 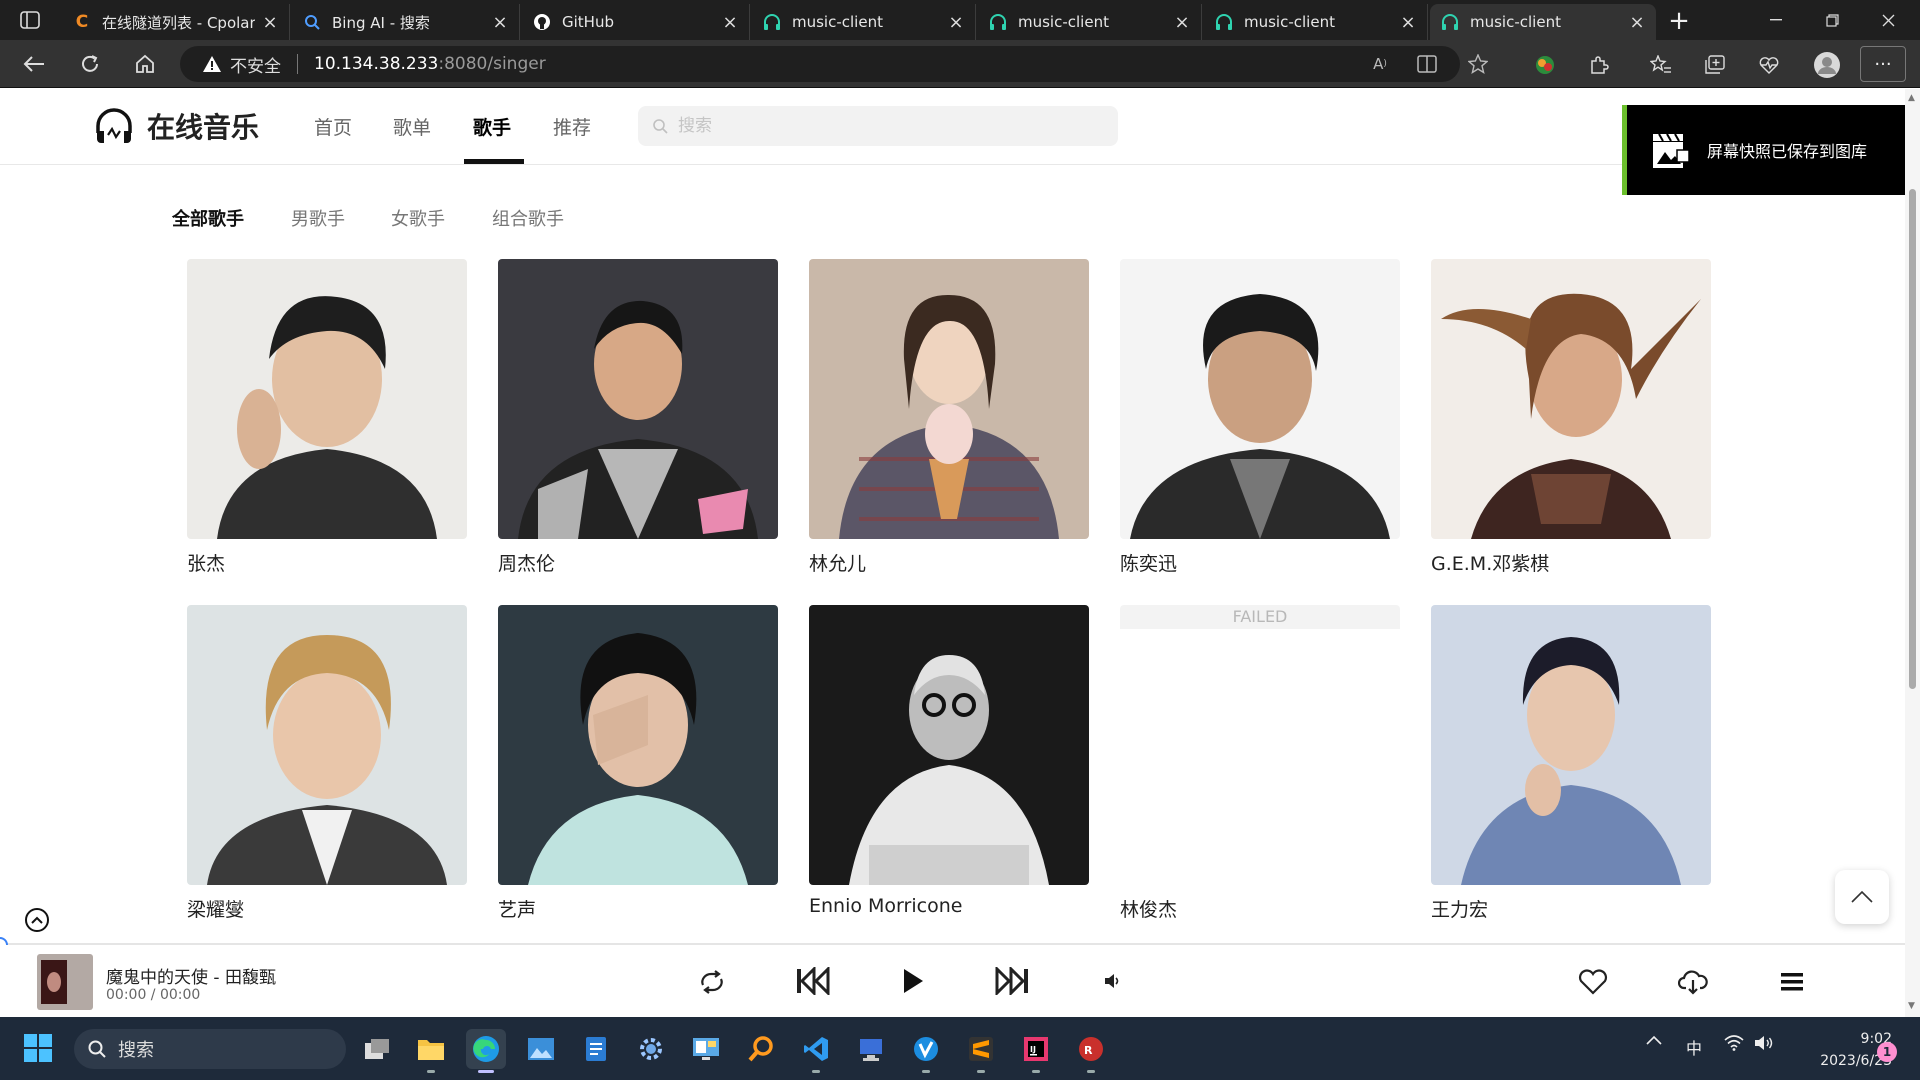 What do you see at coordinates (1912, 439) in the screenshot?
I see `scrollbar-thumb` at bounding box center [1912, 439].